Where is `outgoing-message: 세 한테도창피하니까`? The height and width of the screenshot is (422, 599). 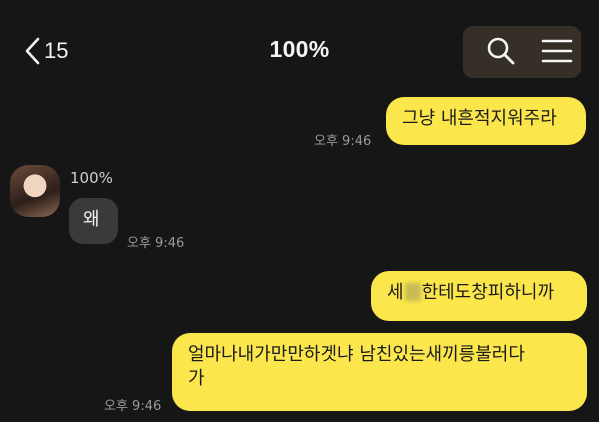
outgoing-message: 세 한테도창피하니까 is located at coordinates (479, 296).